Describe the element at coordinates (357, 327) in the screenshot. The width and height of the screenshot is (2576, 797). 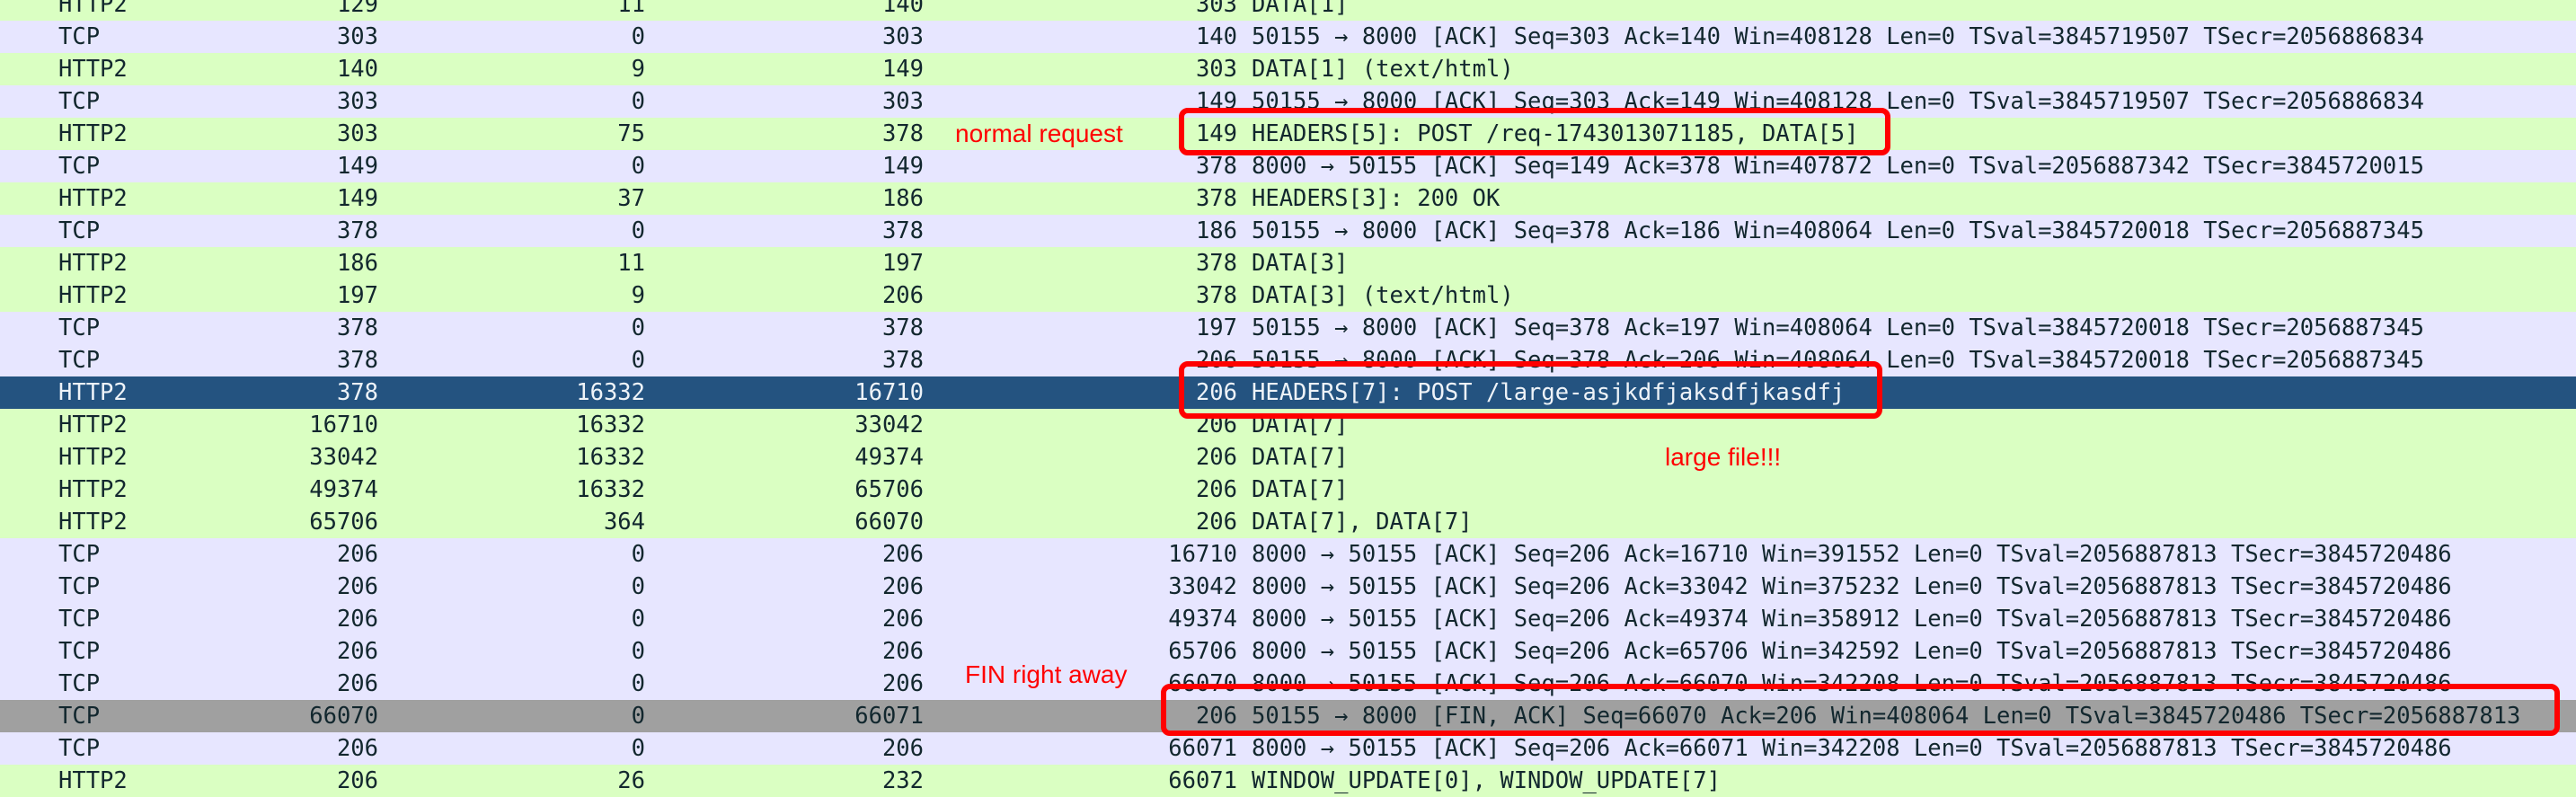
I see `packet-value-c1: 378` at that location.